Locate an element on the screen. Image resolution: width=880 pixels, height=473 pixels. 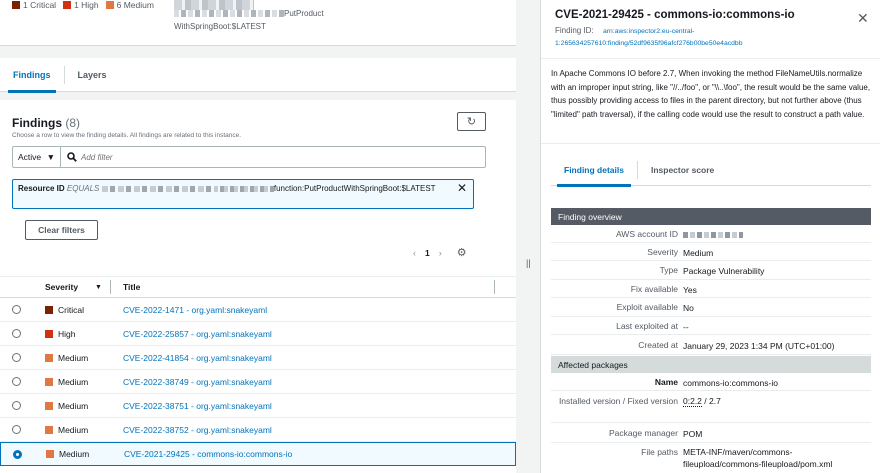
next-page-chevron-icon: › is located at coordinates (440, 253).